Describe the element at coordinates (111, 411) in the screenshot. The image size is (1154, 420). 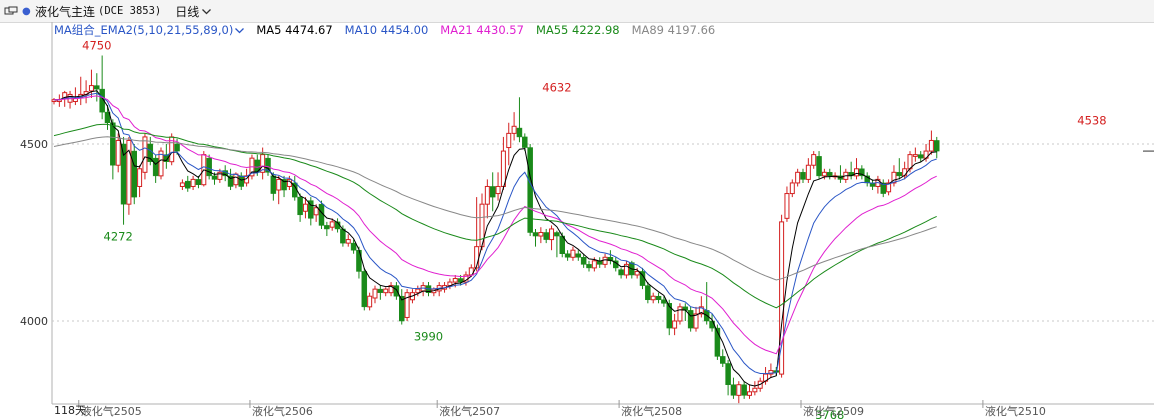
I see `x-tick-label-0: 液化气2505` at that location.